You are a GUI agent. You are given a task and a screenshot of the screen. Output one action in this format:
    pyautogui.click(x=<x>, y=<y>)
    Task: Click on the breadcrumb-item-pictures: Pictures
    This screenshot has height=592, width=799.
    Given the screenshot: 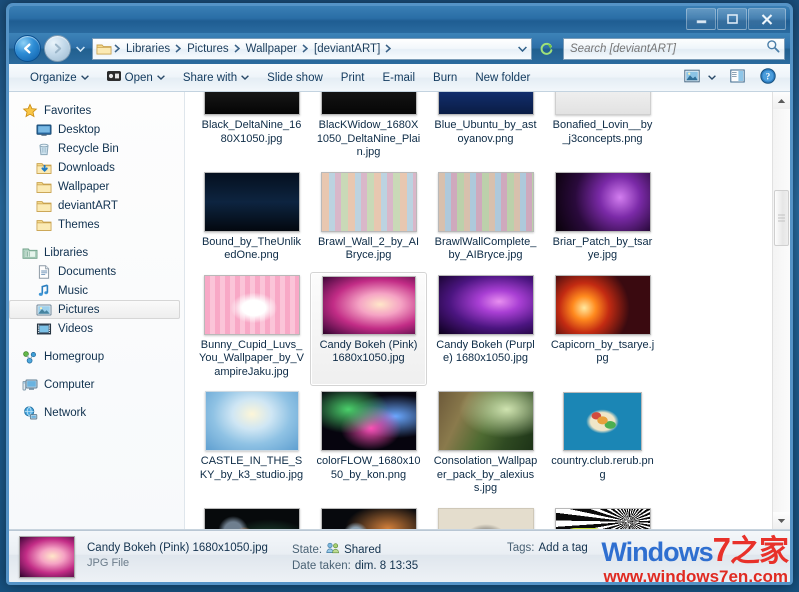 What is the action you would take?
    pyautogui.click(x=208, y=49)
    